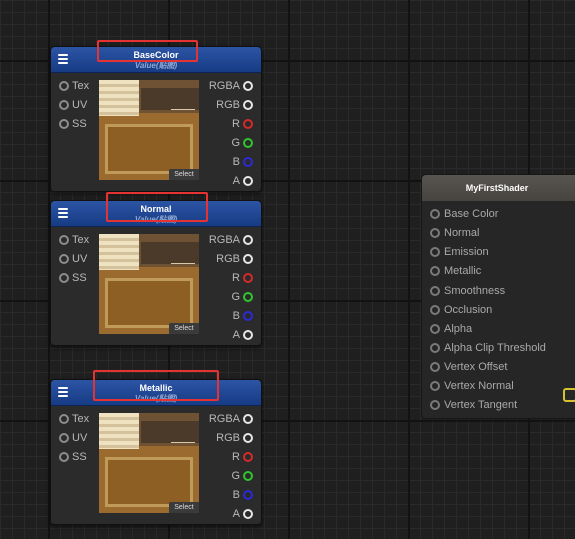 The width and height of the screenshot is (575, 539). What do you see at coordinates (156, 209) in the screenshot?
I see `node-title: Normal` at bounding box center [156, 209].